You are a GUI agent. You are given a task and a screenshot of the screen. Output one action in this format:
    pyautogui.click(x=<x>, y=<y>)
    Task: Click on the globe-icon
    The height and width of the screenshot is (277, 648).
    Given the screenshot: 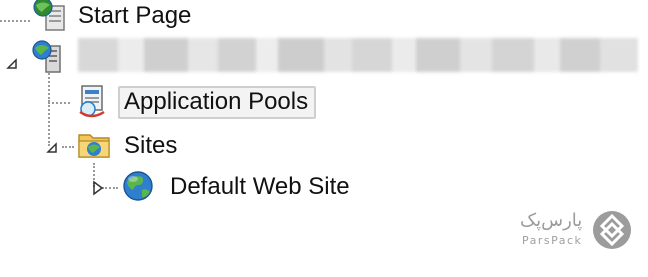 What is the action you would take?
    pyautogui.click(x=138, y=186)
    